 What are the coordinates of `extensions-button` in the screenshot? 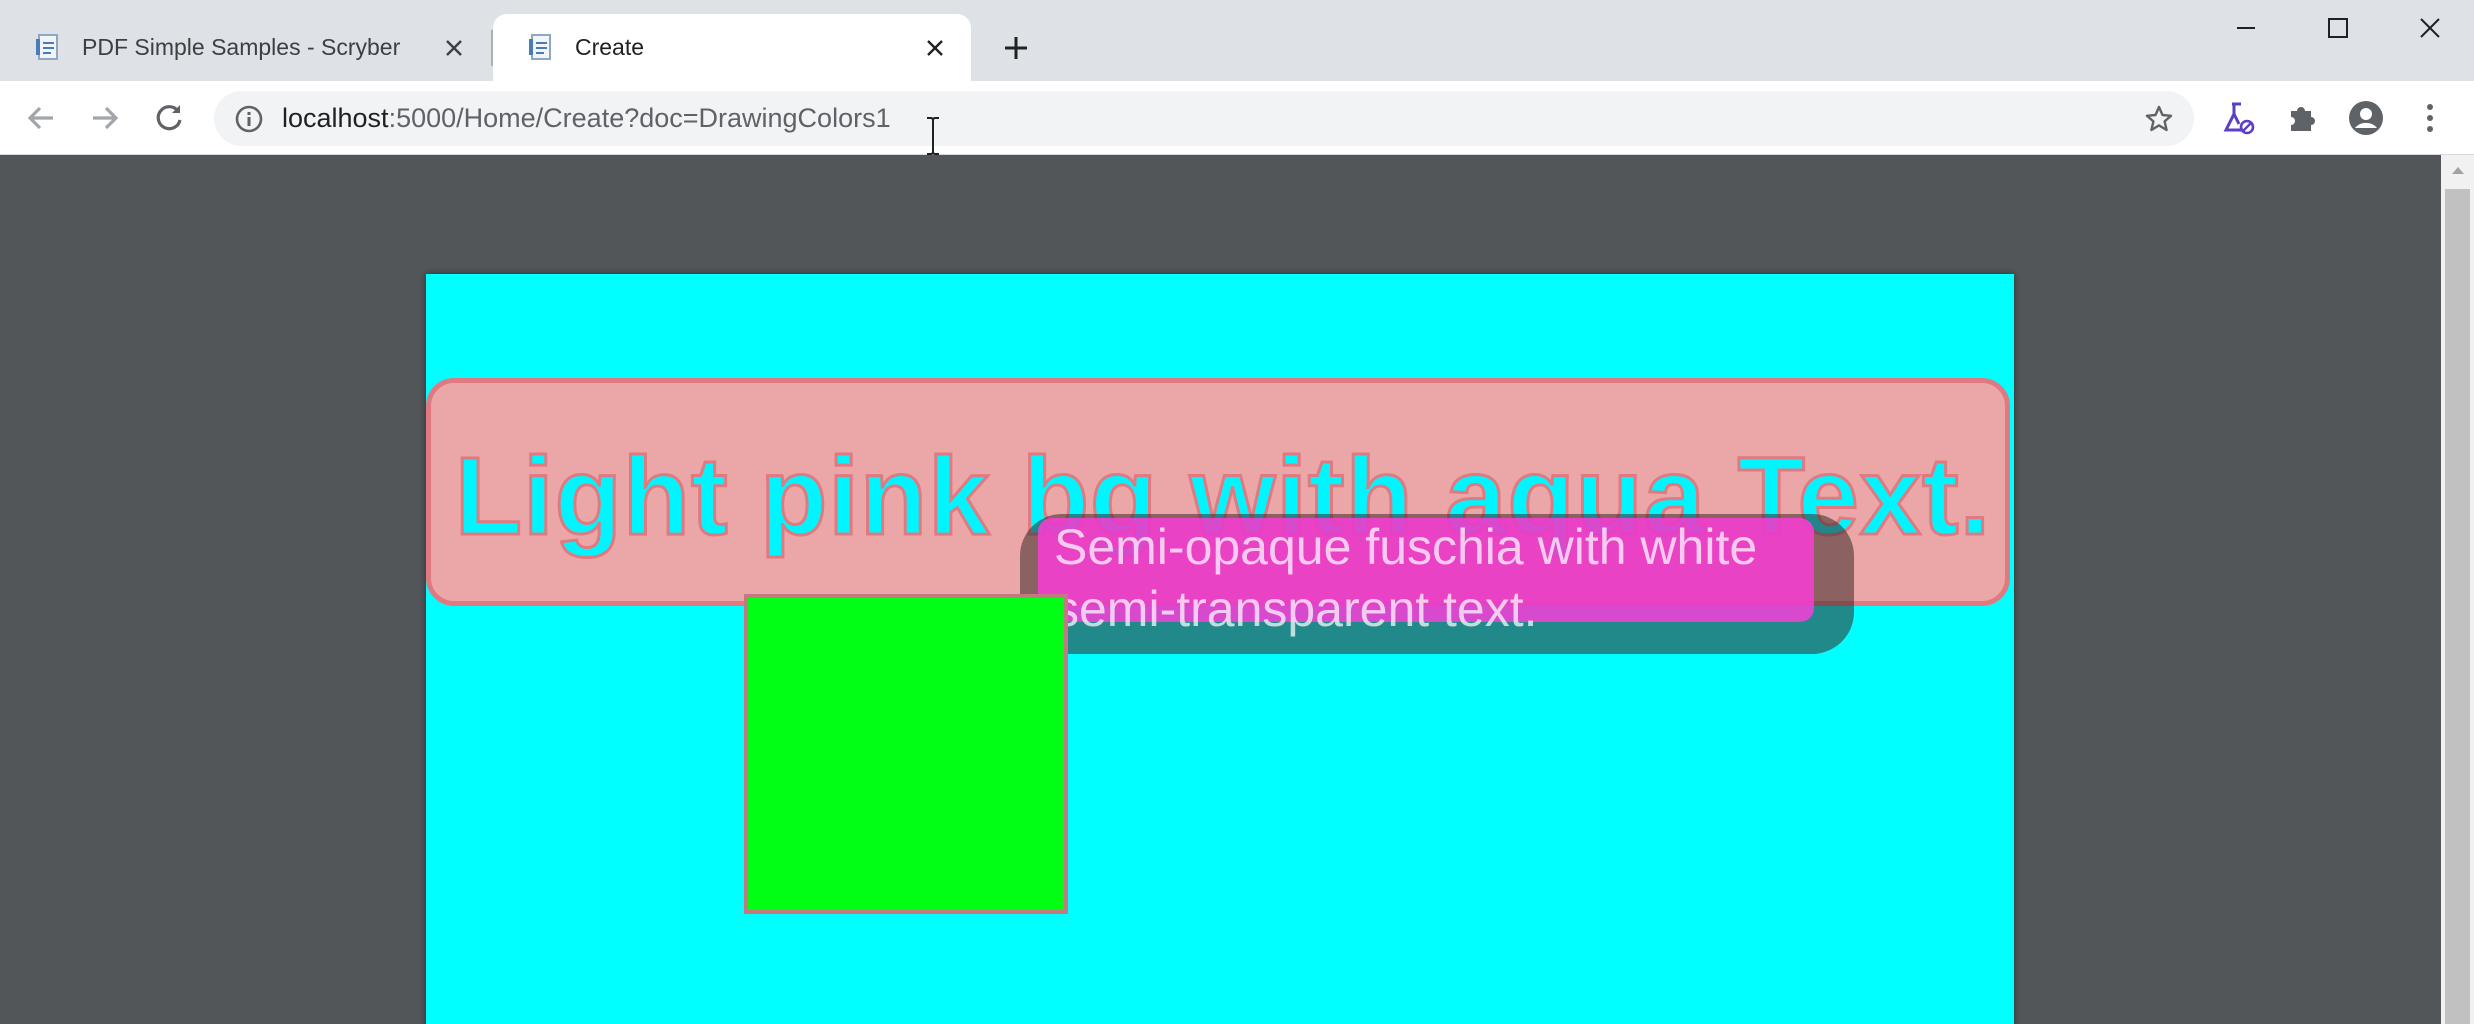 It's located at (2302, 118).